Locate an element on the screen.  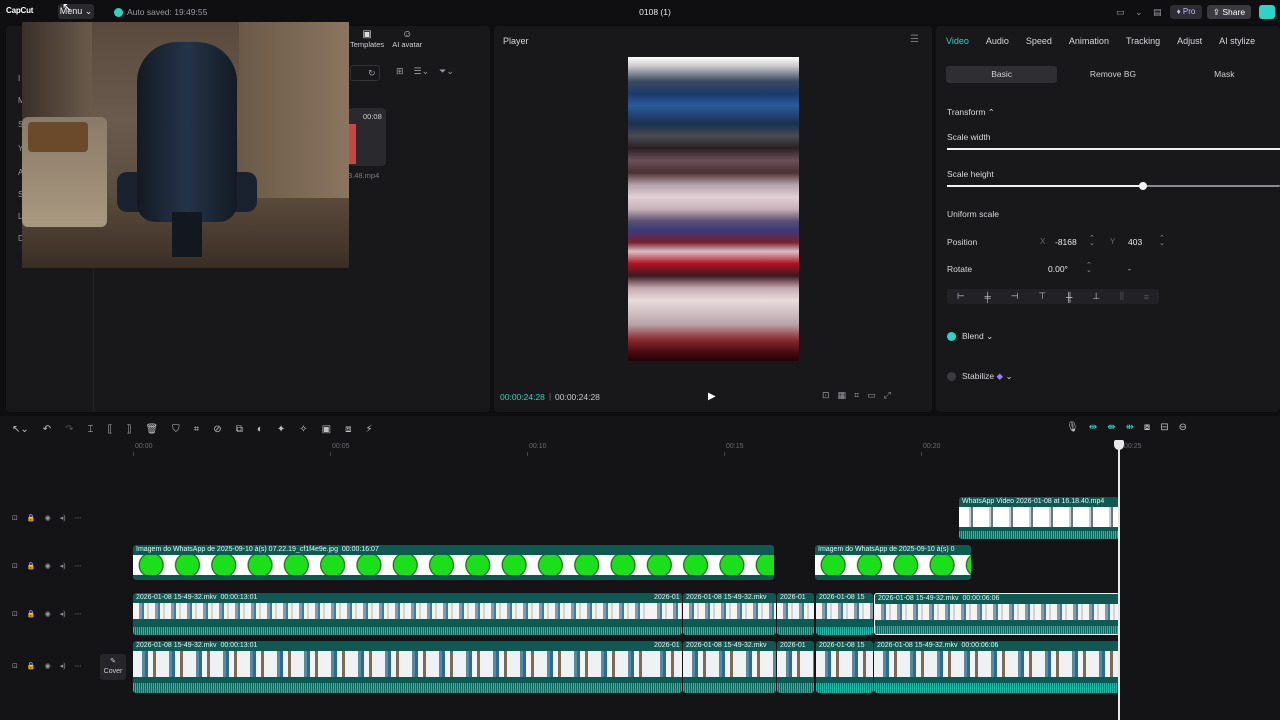
position-x-stepper: ⌃ ⌄ is located at coordinates (1092, 241).